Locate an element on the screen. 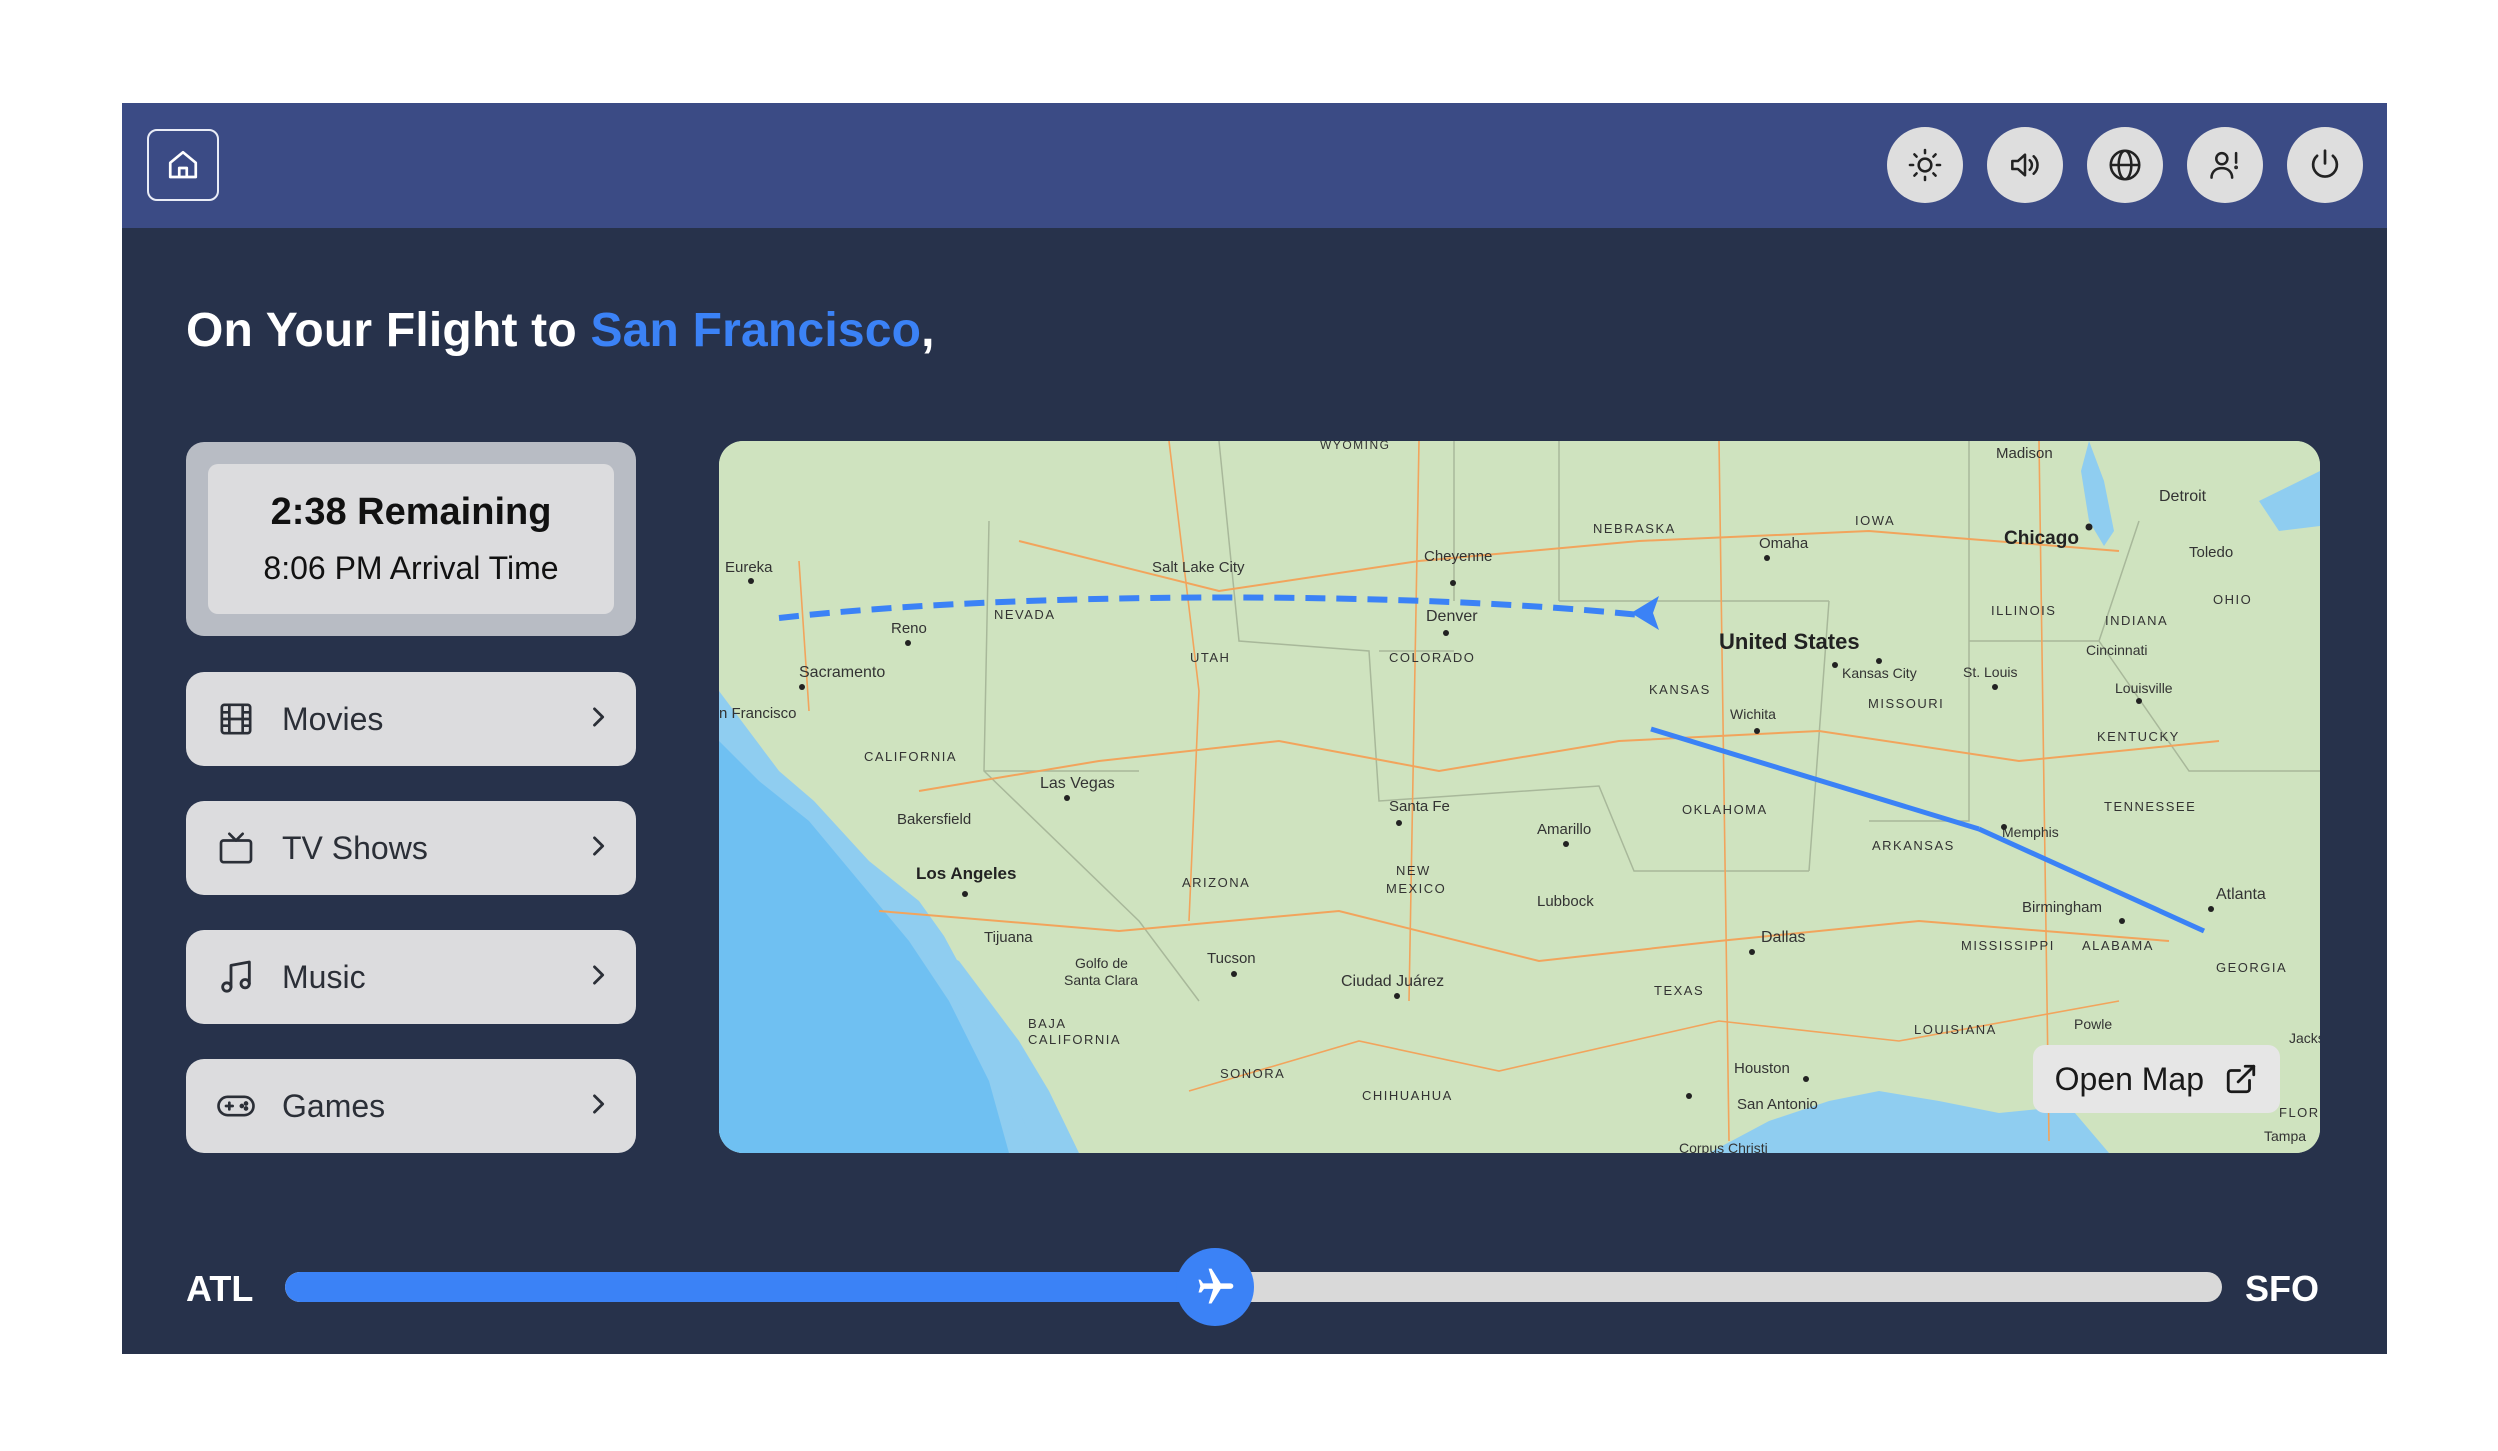 The width and height of the screenshot is (2498, 1451). svg-text: KENTUCKY is located at coordinates (2138, 736).